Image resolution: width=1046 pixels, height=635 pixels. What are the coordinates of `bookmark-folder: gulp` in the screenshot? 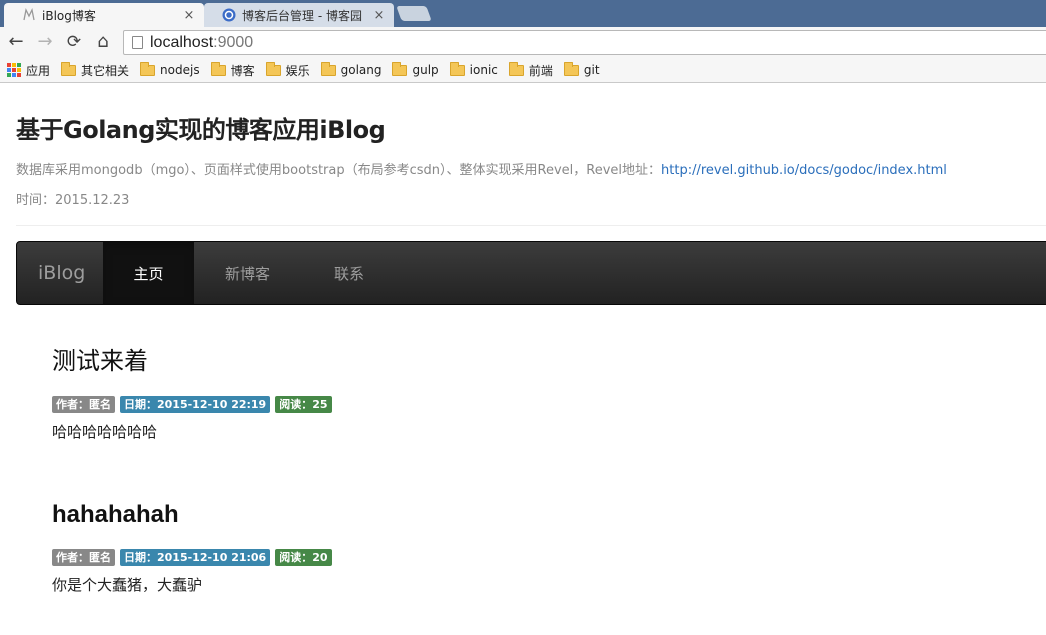 It's located at (415, 69).